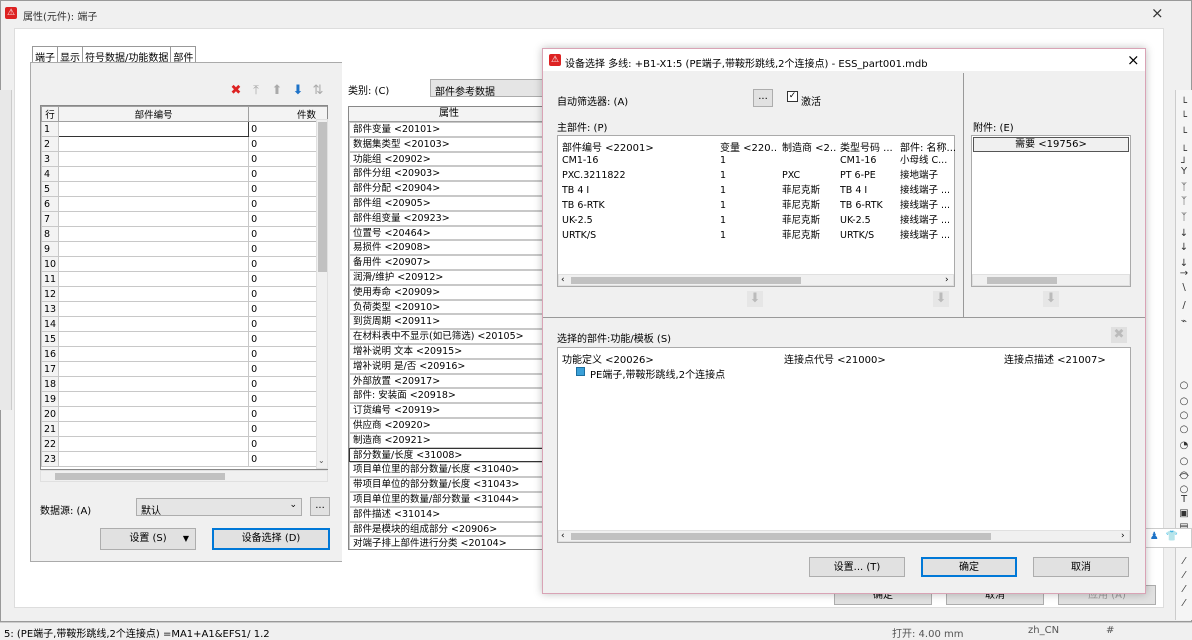  I want to click on scroll-right-icon: ›, so click(947, 280).